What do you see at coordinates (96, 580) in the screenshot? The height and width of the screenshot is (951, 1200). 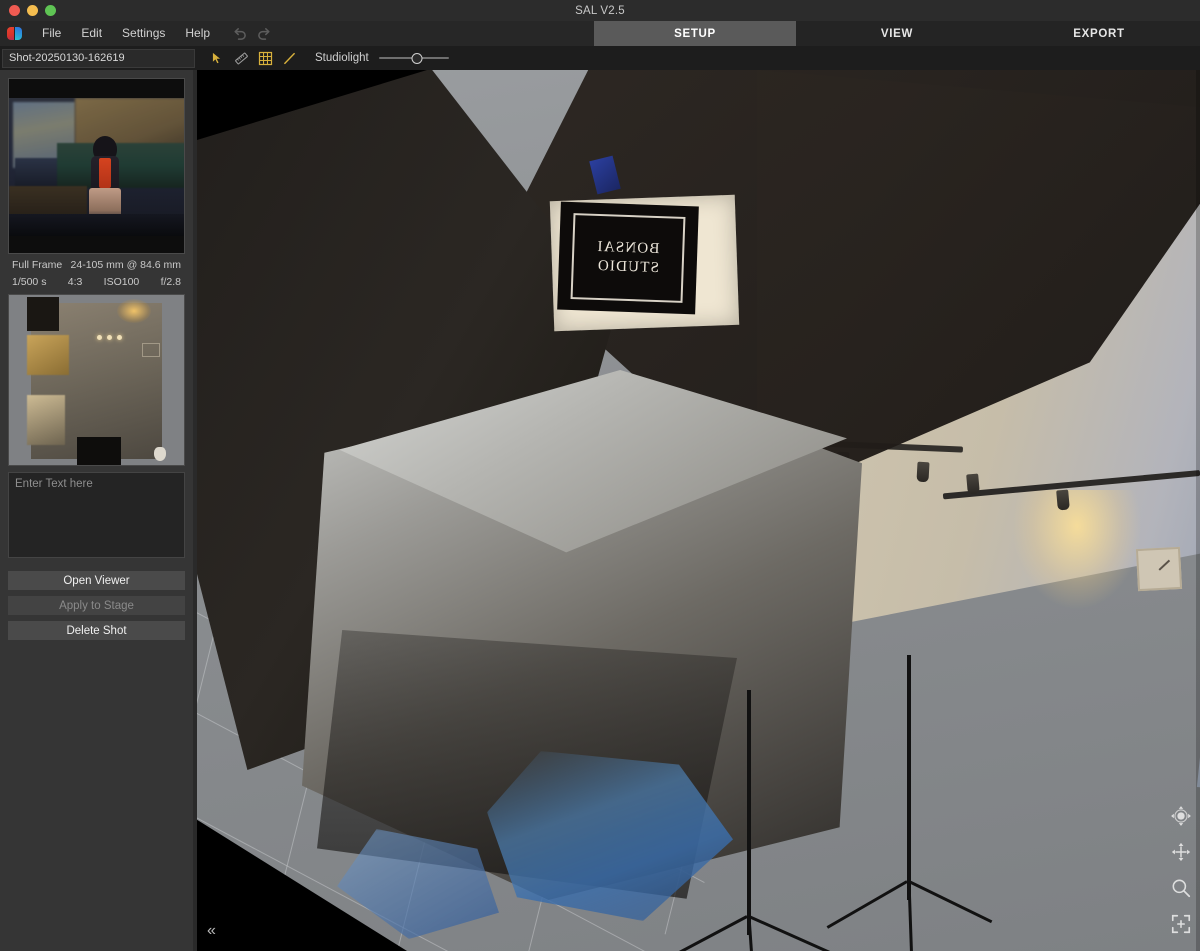 I see `open-viewer-button: Open Viewer` at bounding box center [96, 580].